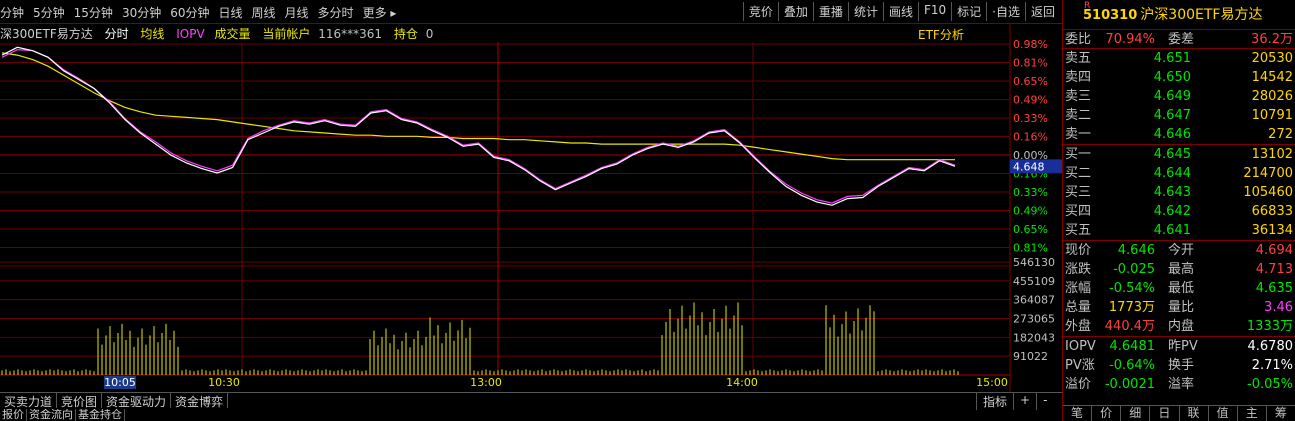 Image resolution: width=1295 pixels, height=421 pixels. Describe the element at coordinates (1078, 211) in the screenshot. I see `bid-label: 买四` at that location.